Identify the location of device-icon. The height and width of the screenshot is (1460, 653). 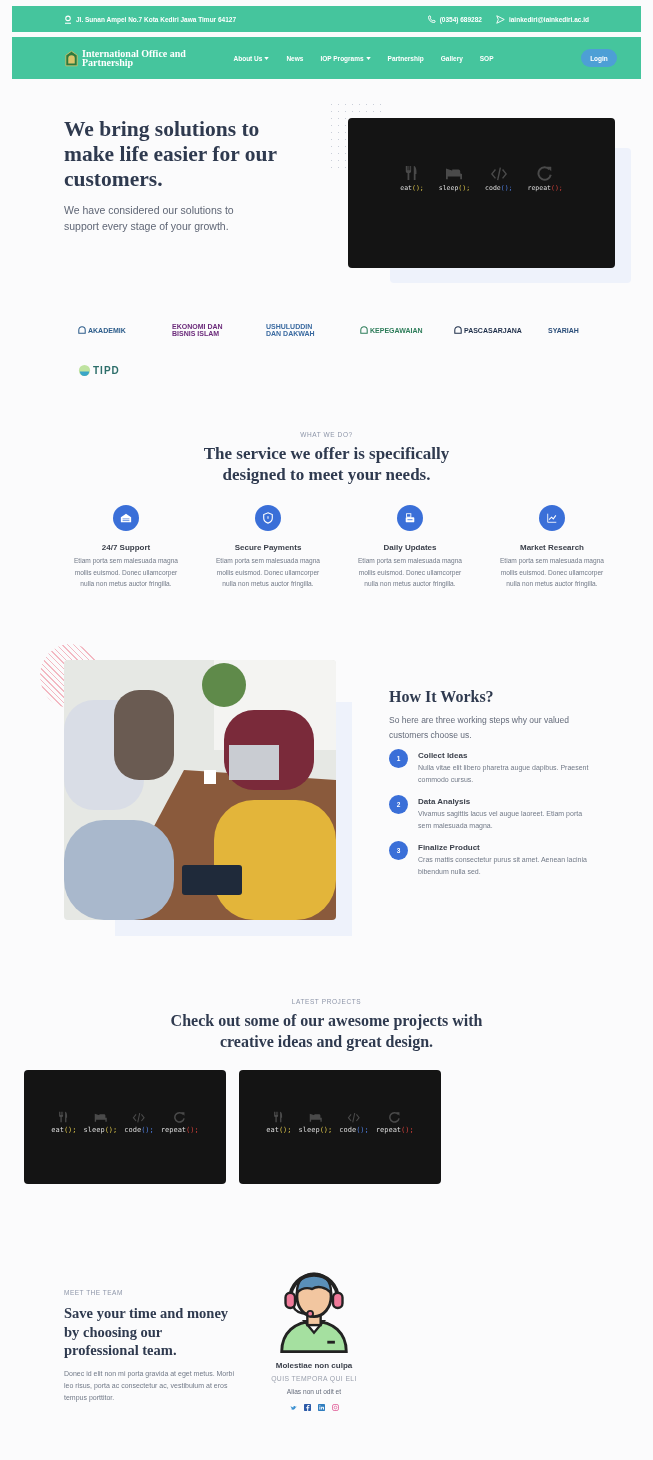
(410, 518).